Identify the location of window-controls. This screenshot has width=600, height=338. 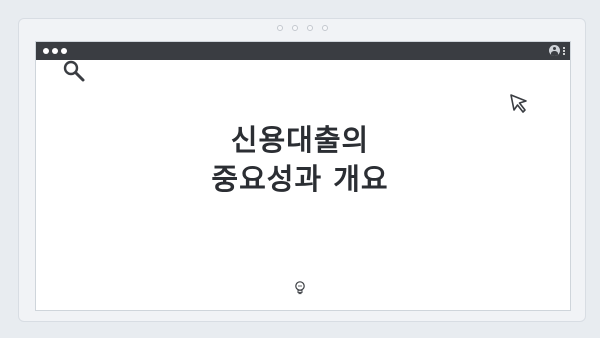
(55, 51).